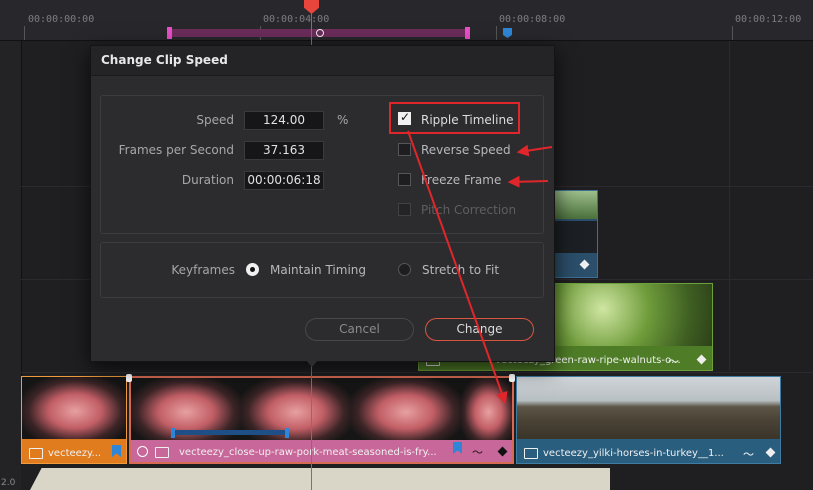  What do you see at coordinates (729, 206) in the screenshot?
I see `grid-line` at bounding box center [729, 206].